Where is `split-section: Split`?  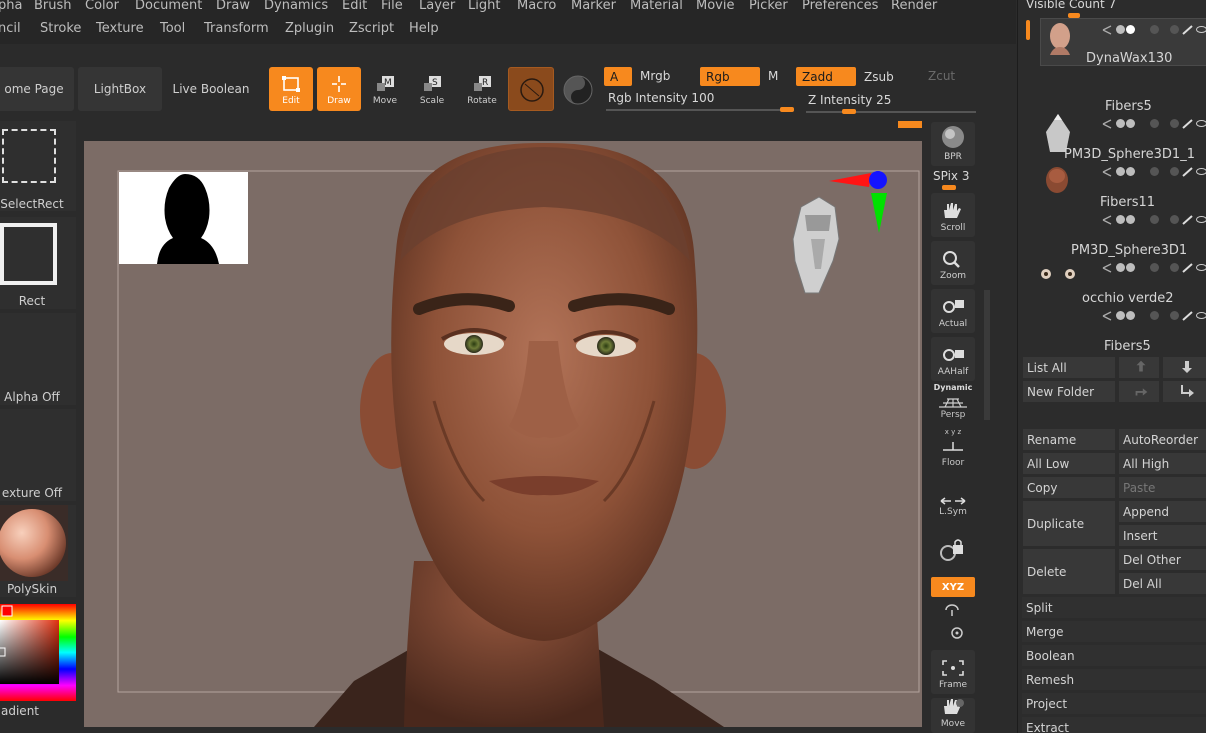
split-section: Split is located at coordinates (1114, 607).